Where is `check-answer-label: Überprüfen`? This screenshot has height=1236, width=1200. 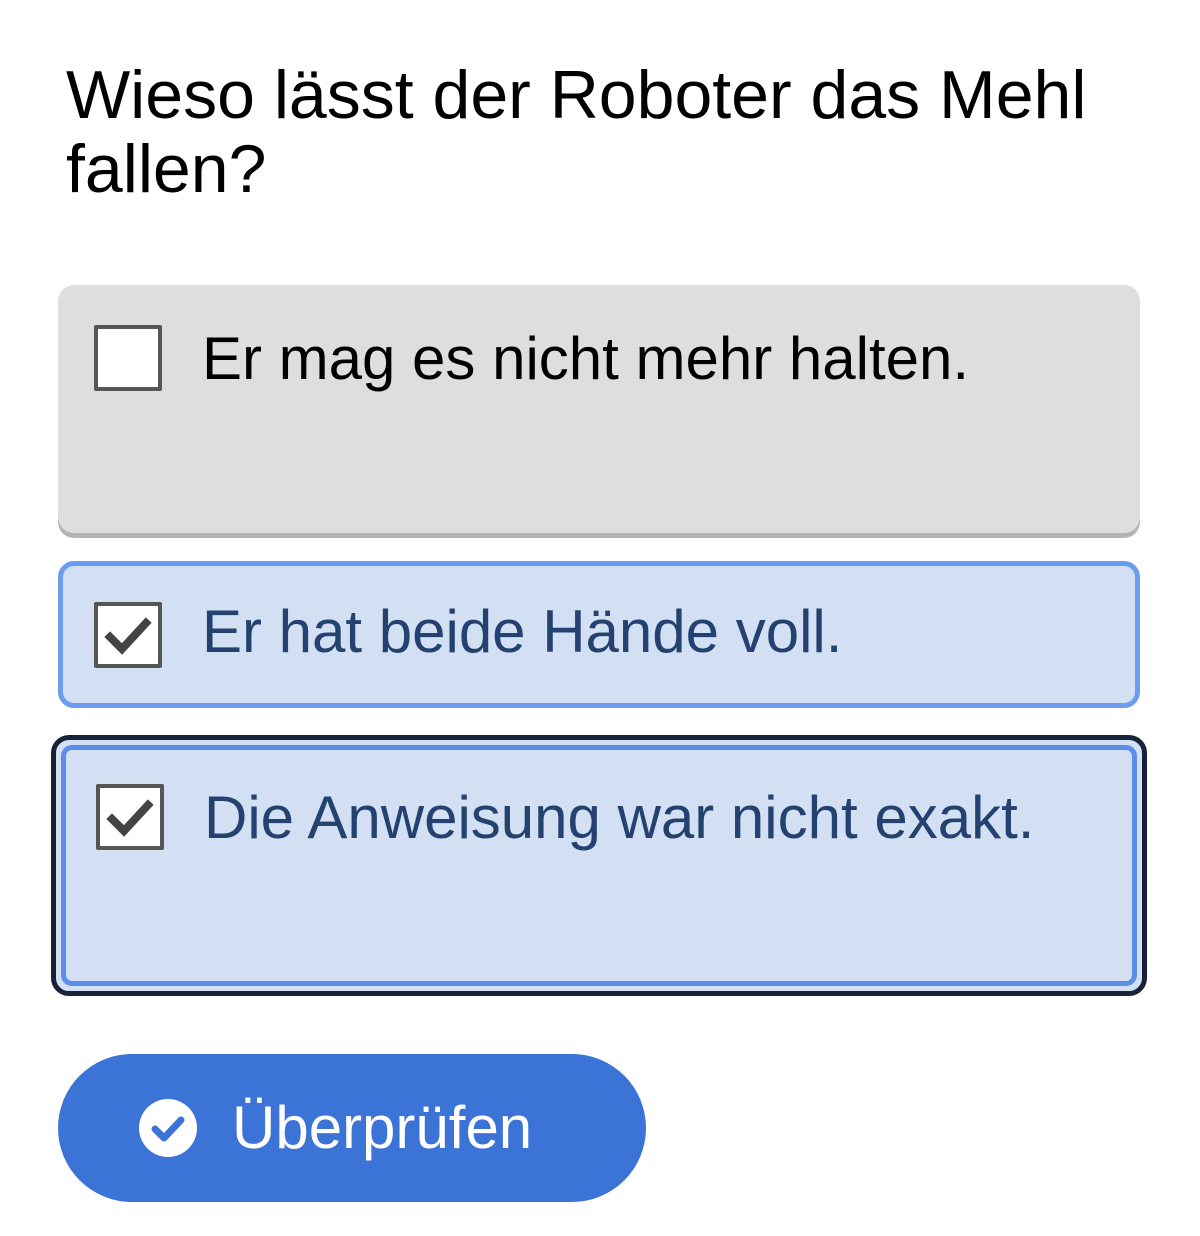 check-answer-label: Überprüfen is located at coordinates (382, 1127).